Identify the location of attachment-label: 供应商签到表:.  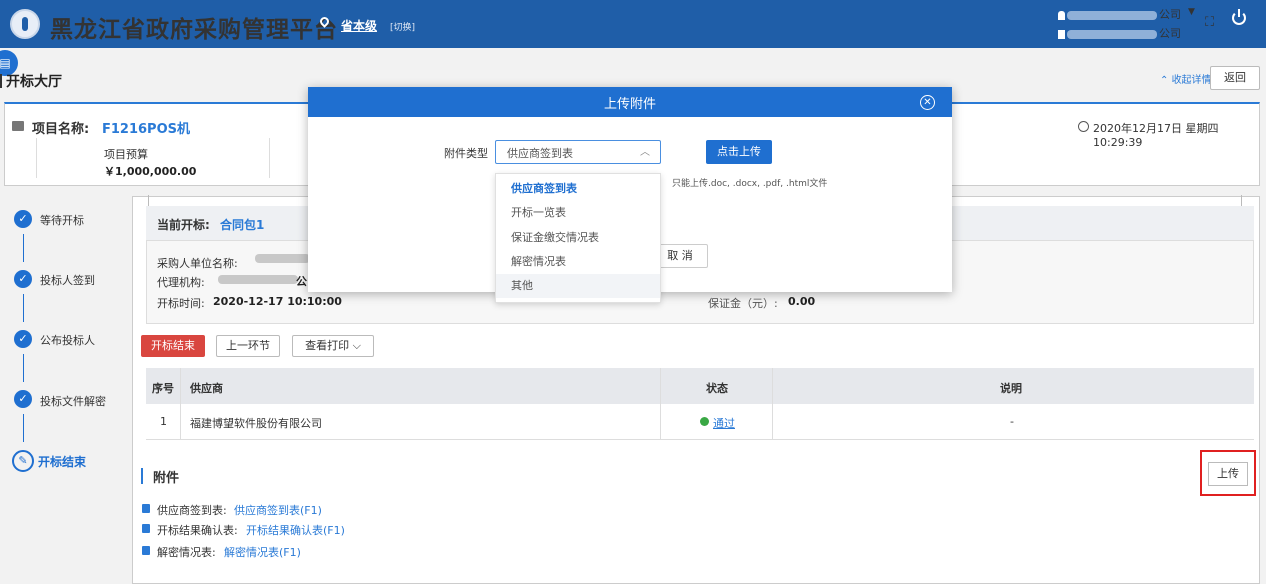
(192, 510).